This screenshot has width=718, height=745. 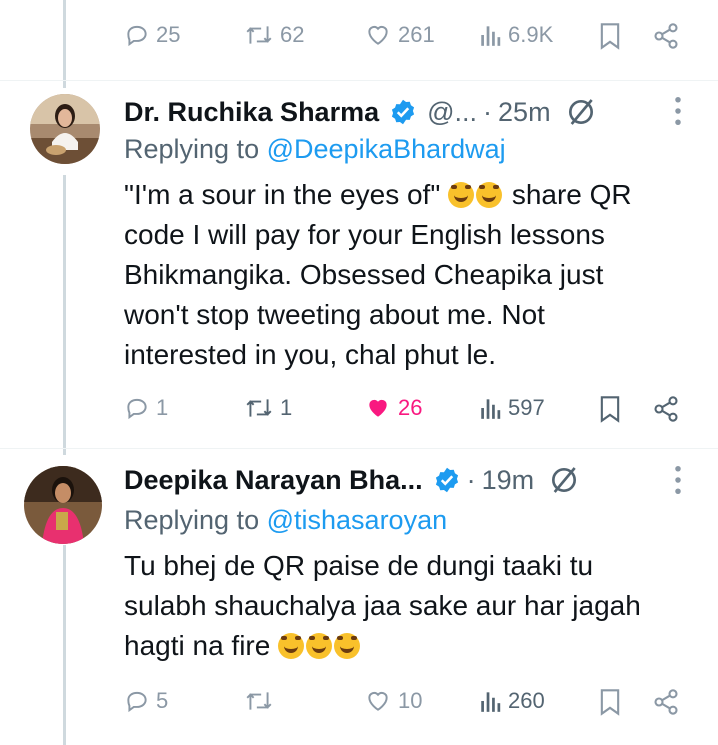 I want to click on timestamp: 19m, so click(x=508, y=480).